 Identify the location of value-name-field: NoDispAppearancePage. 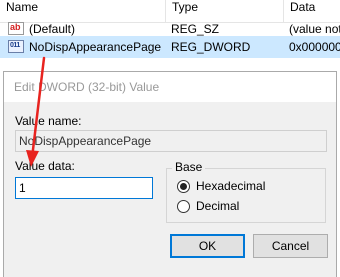
(171, 141).